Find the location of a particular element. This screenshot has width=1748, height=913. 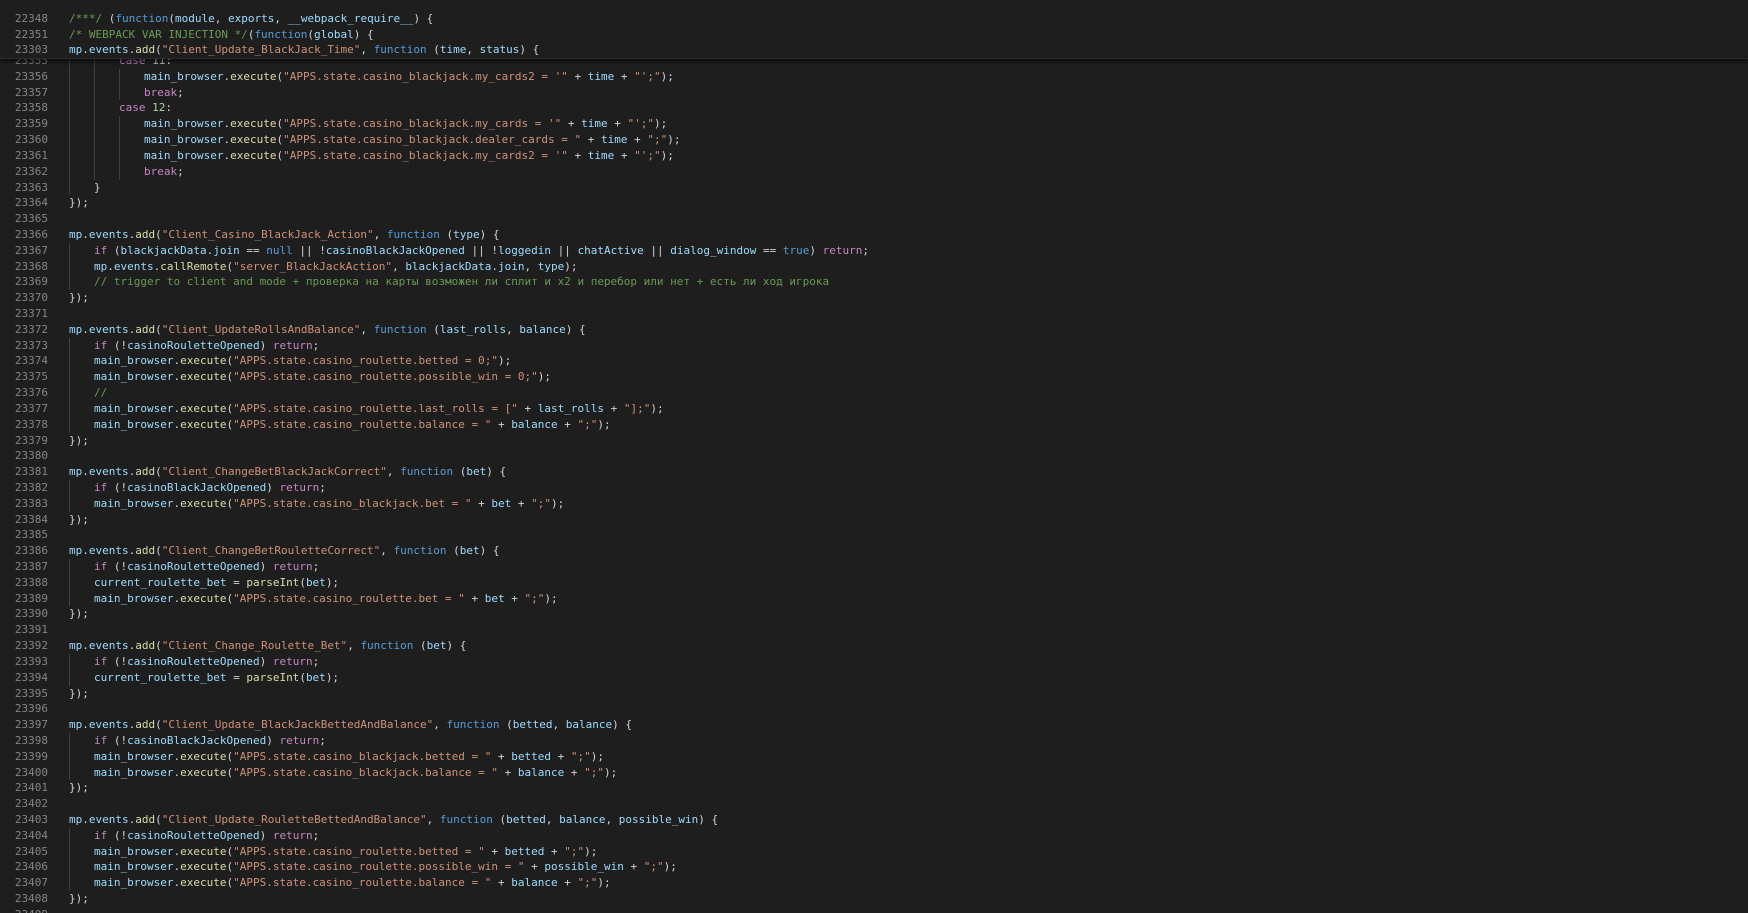

code-line: 23358 case 12: is located at coordinates (874, 108).